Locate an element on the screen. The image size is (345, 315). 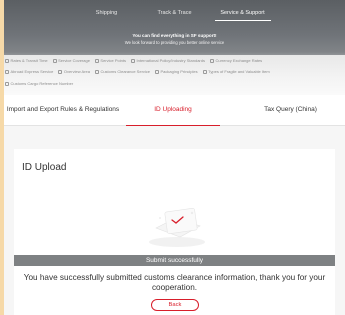
service-link-customs: Customs Clearance Service is located at coordinates (122, 71).